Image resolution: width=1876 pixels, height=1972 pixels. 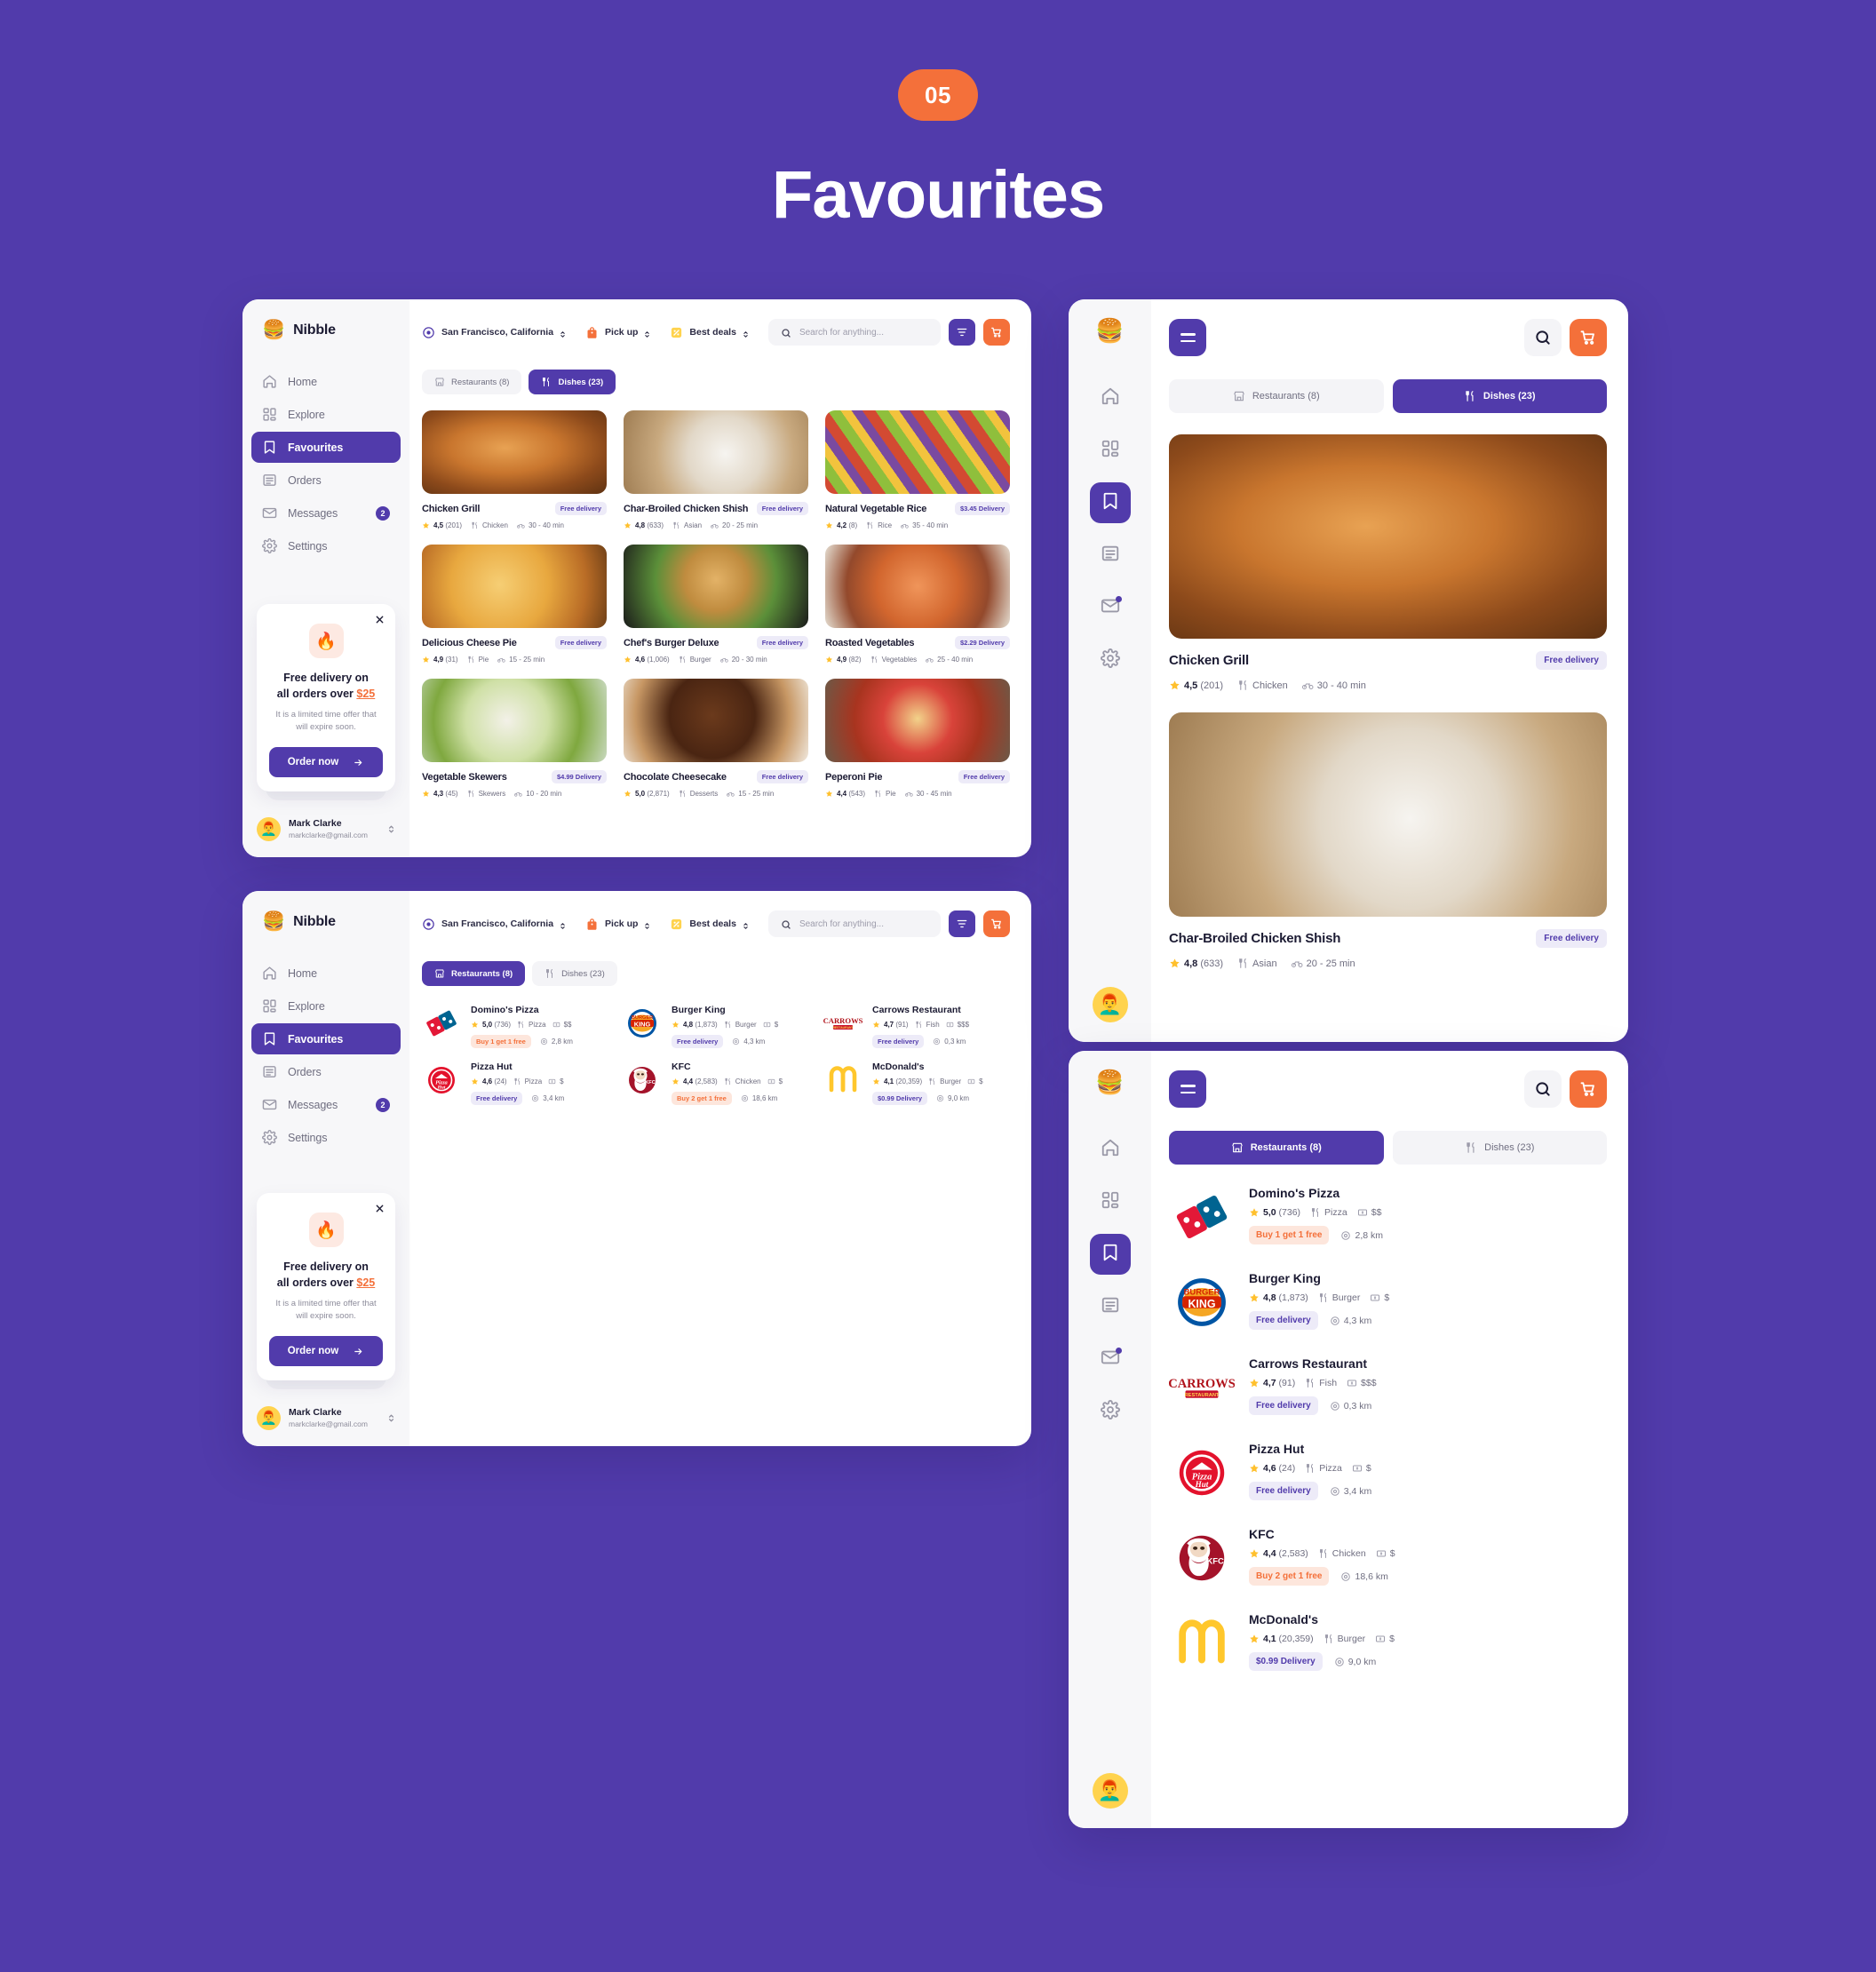 What do you see at coordinates (581, 382) in the screenshot?
I see `tab-label: Dishes (23)` at bounding box center [581, 382].